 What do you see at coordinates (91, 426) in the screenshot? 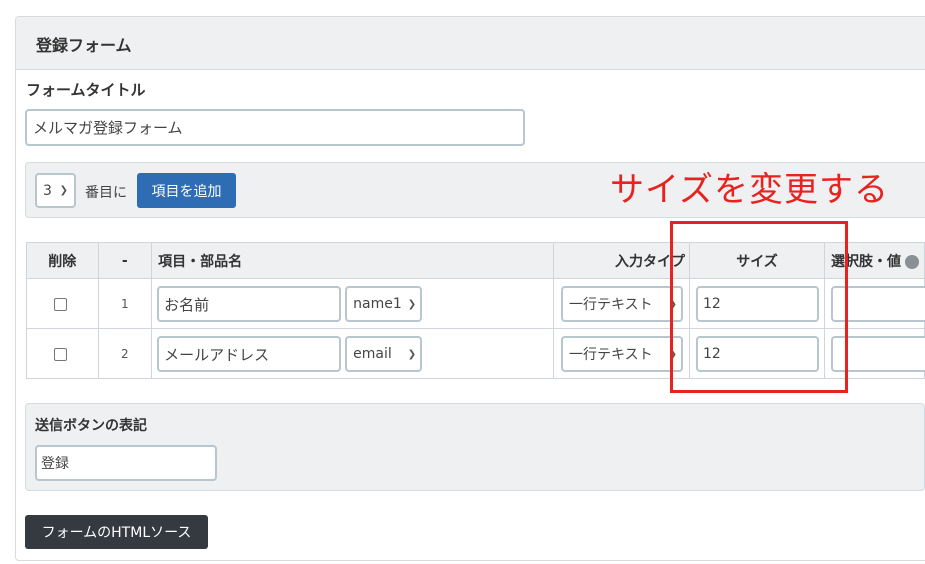
I see `submit-label: 送信ボタンの表記` at bounding box center [91, 426].